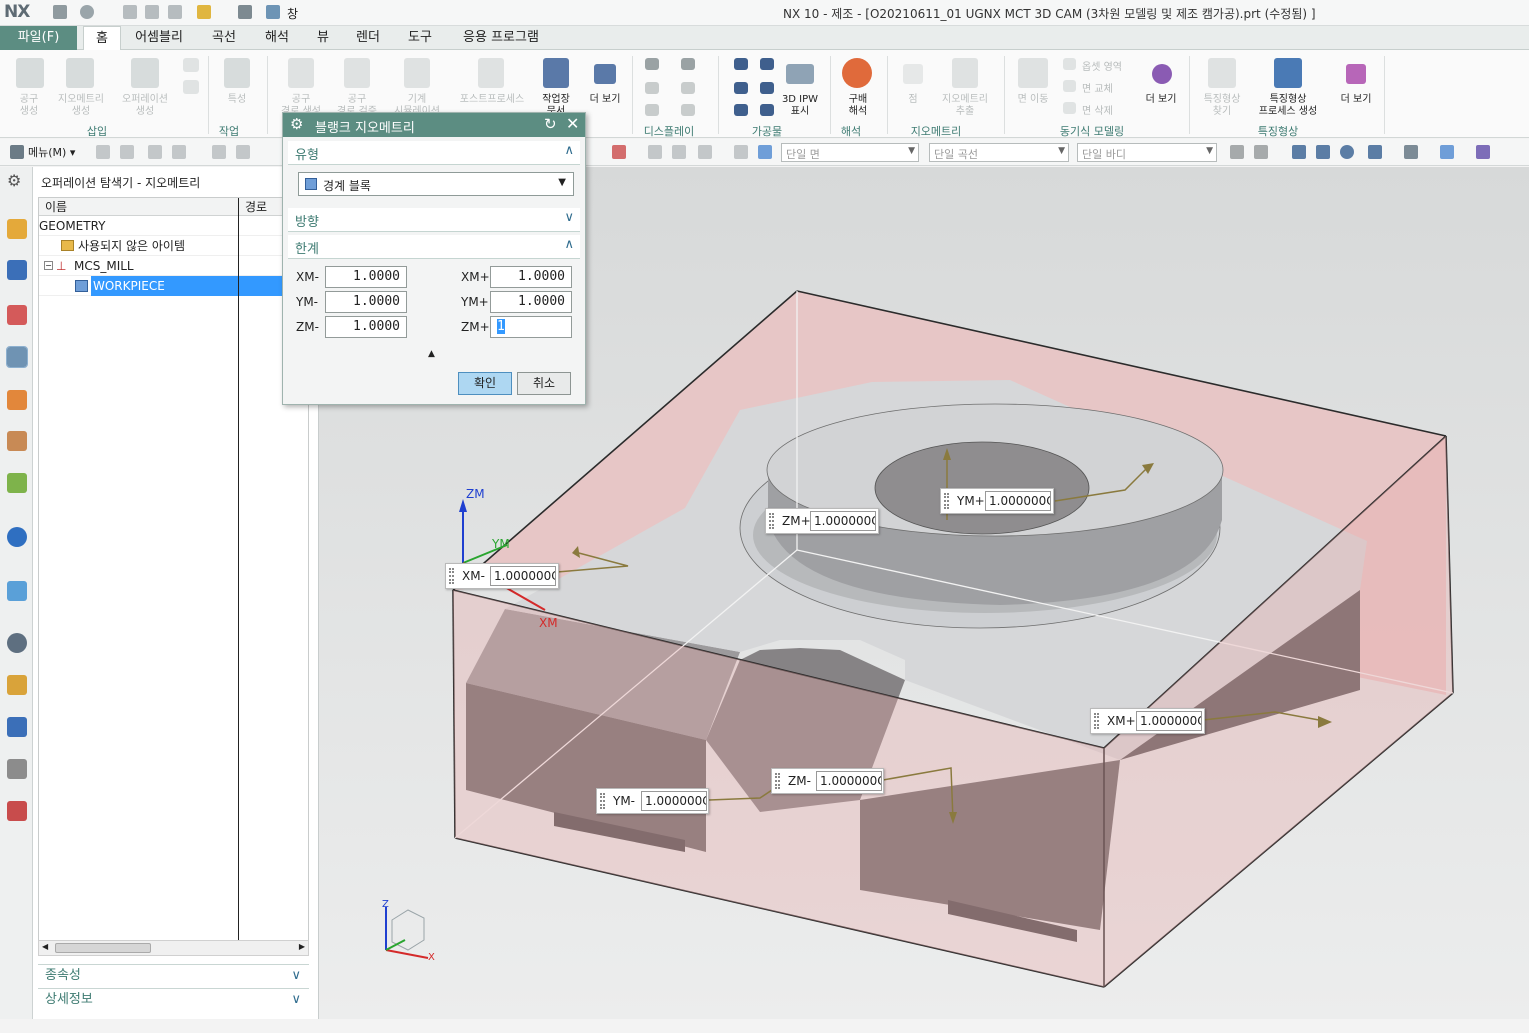 The height and width of the screenshot is (1033, 1529). What do you see at coordinates (138, 207) in the screenshot?
I see `column-name: 이름` at bounding box center [138, 207].